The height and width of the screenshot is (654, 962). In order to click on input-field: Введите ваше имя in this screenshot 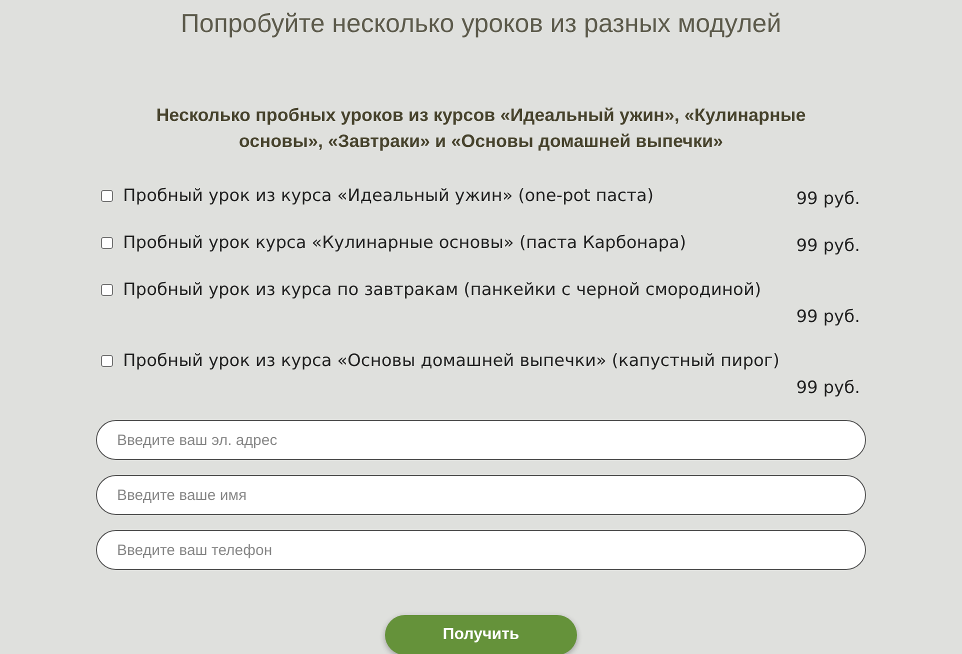, I will do `click(481, 495)`.